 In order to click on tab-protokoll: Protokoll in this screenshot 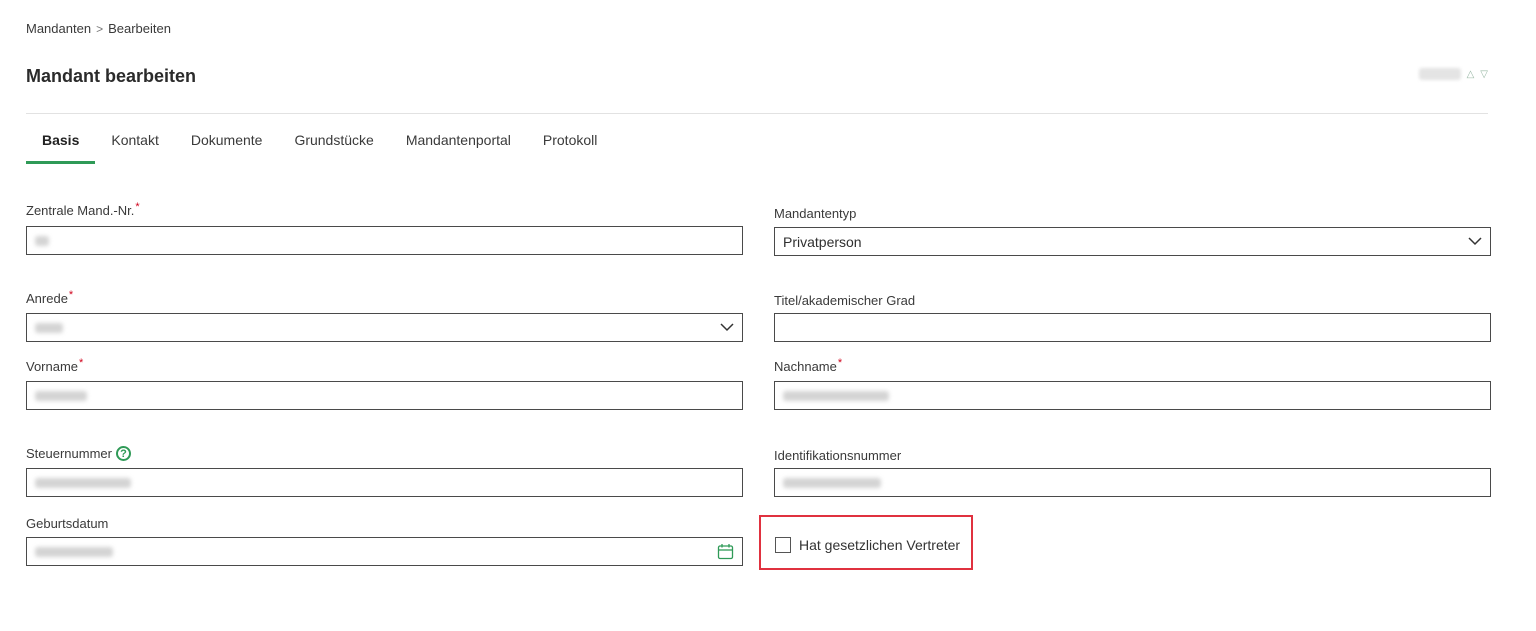, I will do `click(570, 143)`.